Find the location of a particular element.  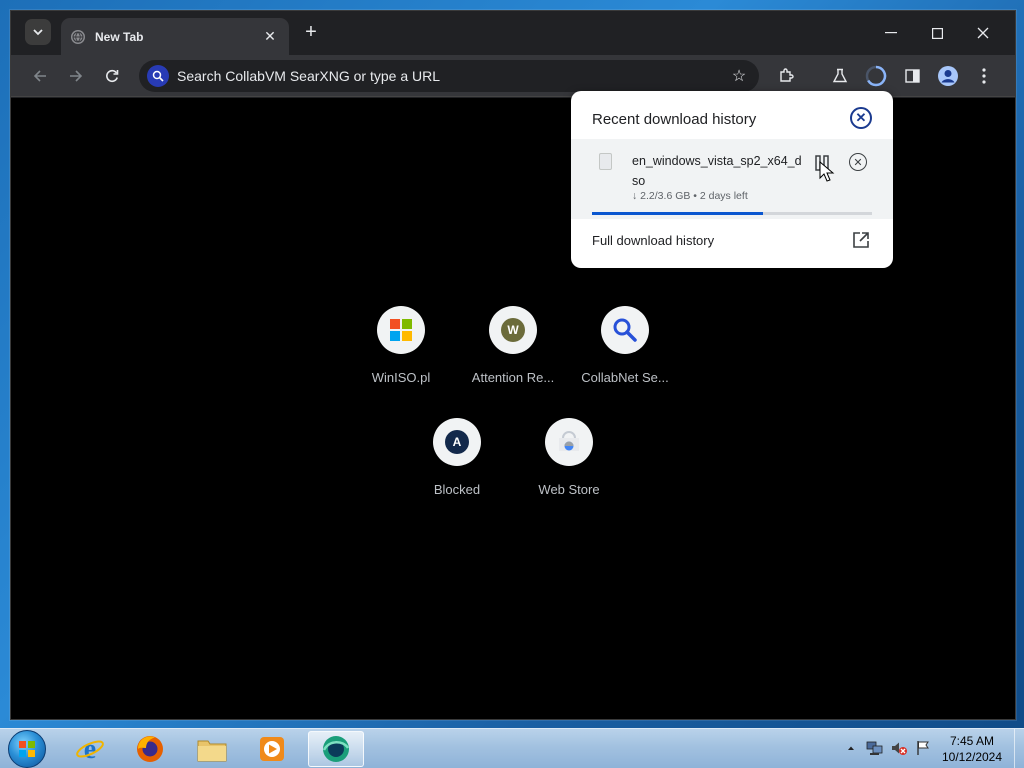

taskbar-file-explorer is located at coordinates (212, 749).